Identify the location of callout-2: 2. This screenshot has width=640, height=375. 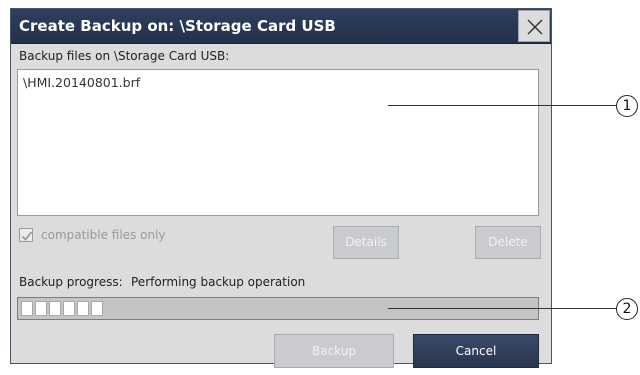
(627, 309).